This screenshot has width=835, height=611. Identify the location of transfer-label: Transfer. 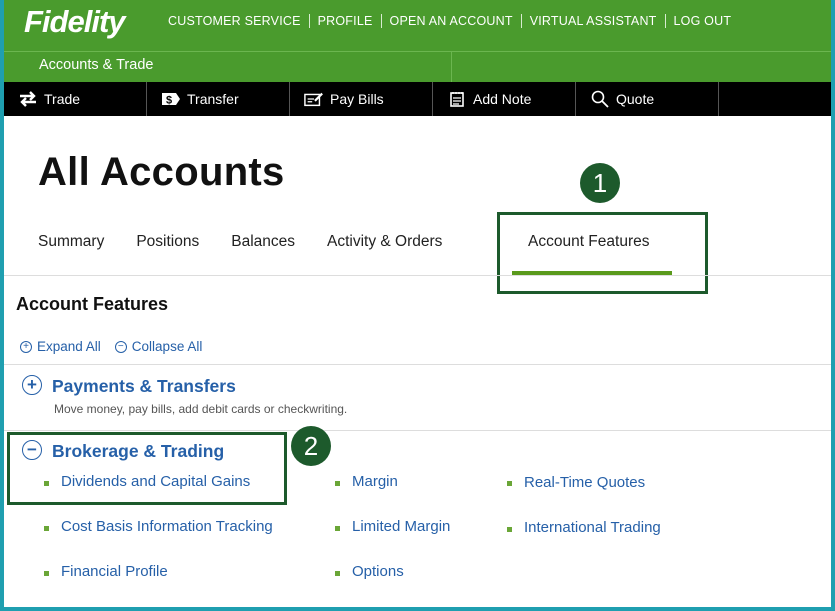
(213, 99).